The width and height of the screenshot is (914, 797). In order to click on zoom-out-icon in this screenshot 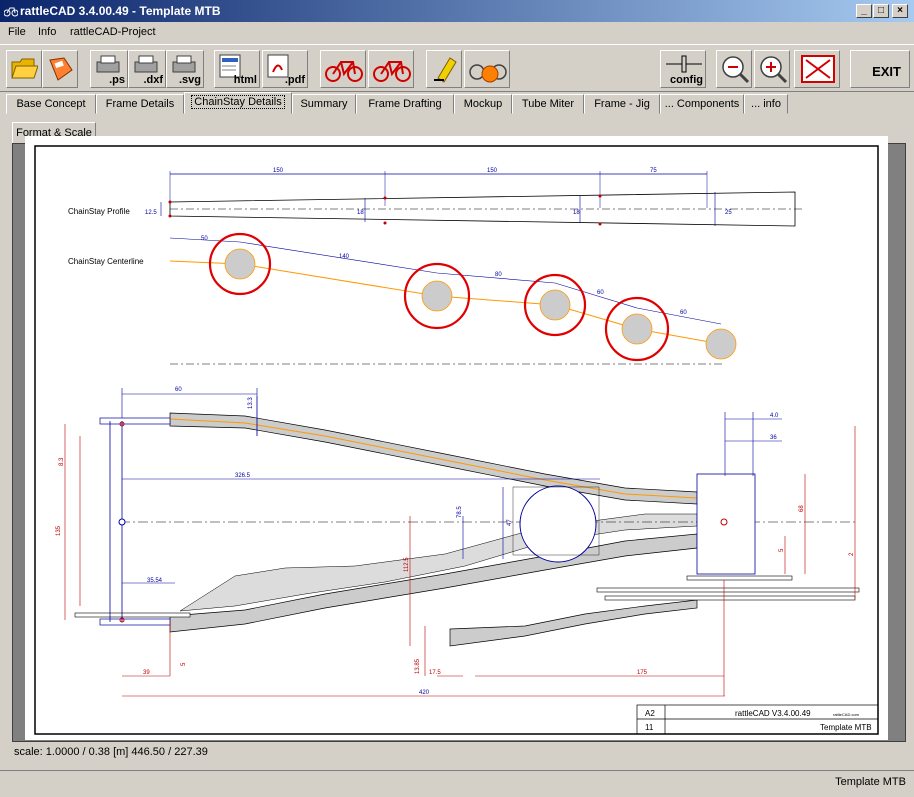, I will do `click(736, 70)`.